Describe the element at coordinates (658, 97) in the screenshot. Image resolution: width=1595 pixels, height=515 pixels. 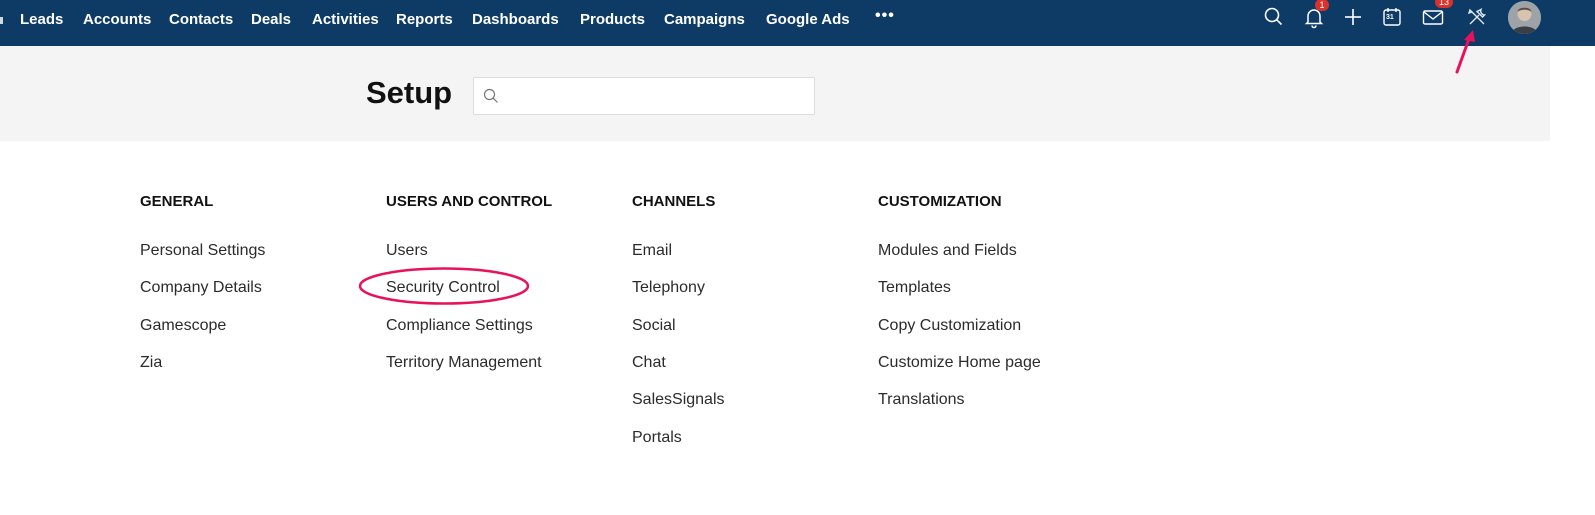
I see `setup-search-input` at that location.